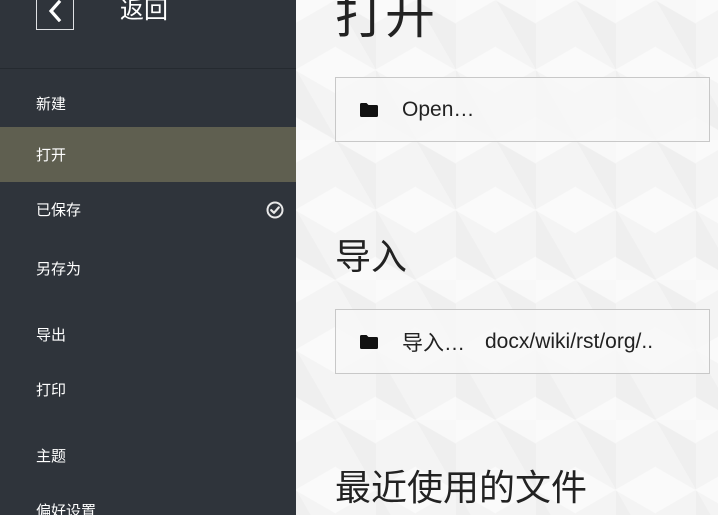  I want to click on sidebar-item-label: 已保存, so click(59, 210).